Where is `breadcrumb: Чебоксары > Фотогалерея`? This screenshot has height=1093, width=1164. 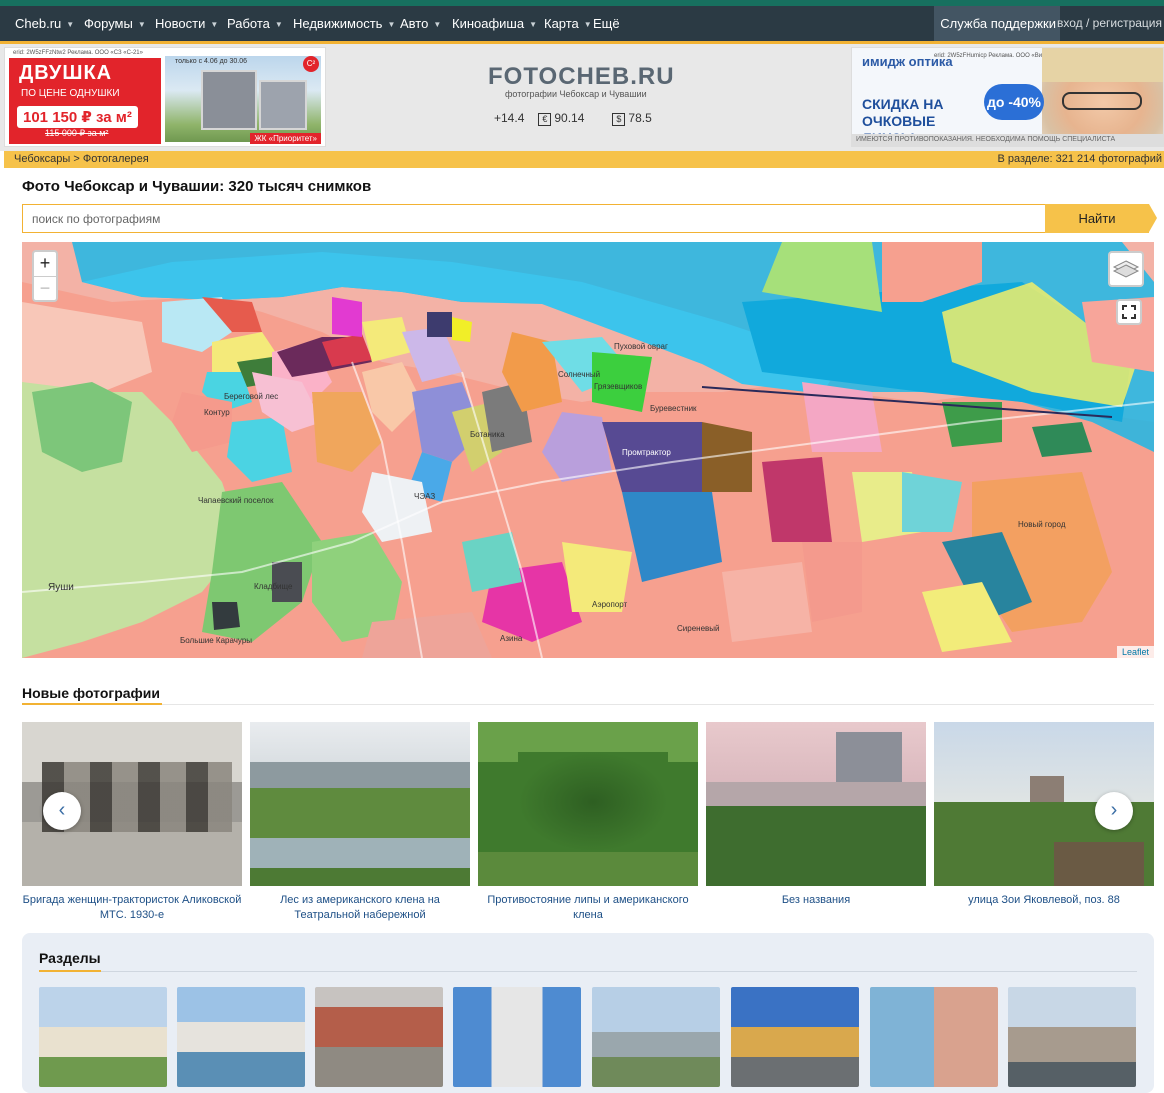 breadcrumb: Чебоксары > Фотогалерея is located at coordinates (81, 159).